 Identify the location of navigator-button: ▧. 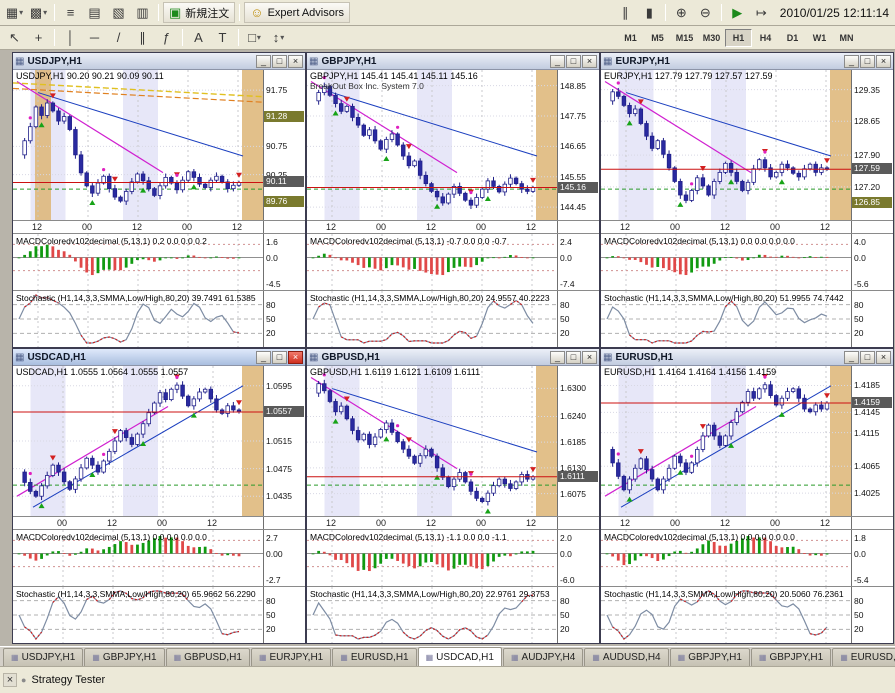
(118, 12).